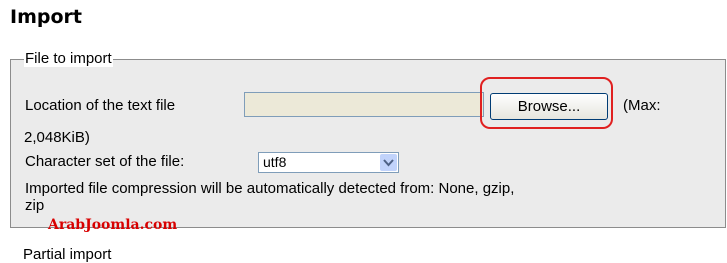 This screenshot has height=263, width=727. I want to click on file-path-input, so click(364, 104).